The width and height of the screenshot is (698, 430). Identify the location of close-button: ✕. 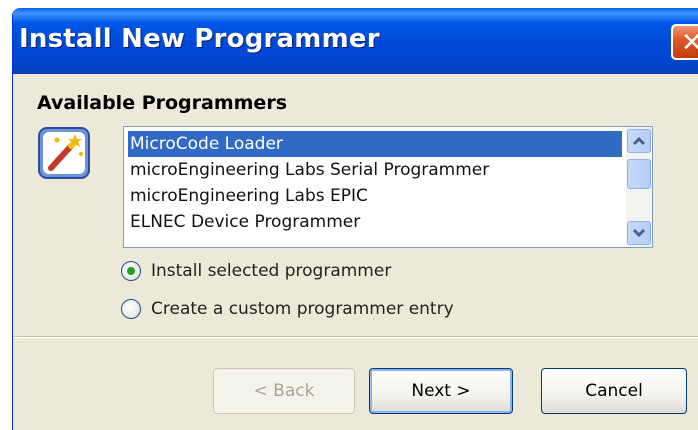
(684, 42).